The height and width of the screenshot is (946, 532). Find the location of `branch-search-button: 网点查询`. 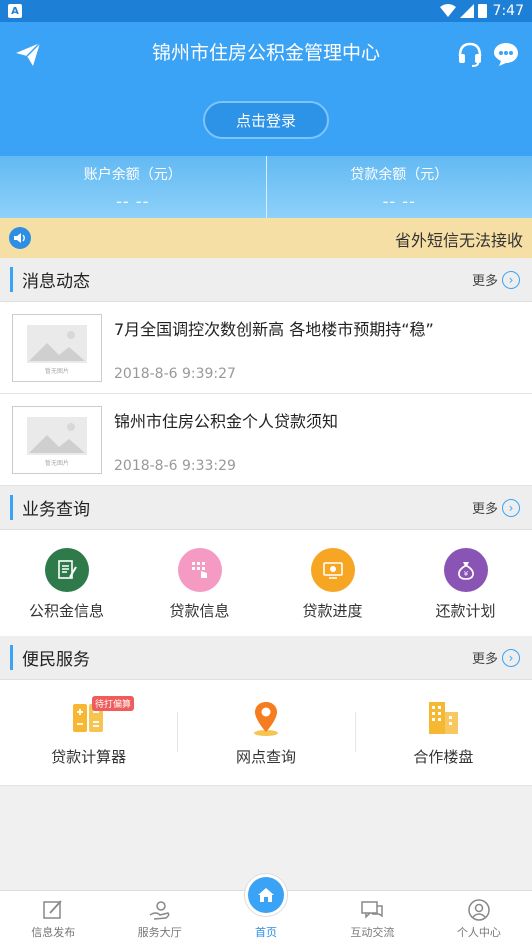

branch-search-button: 网点查询 is located at coordinates (265, 732).